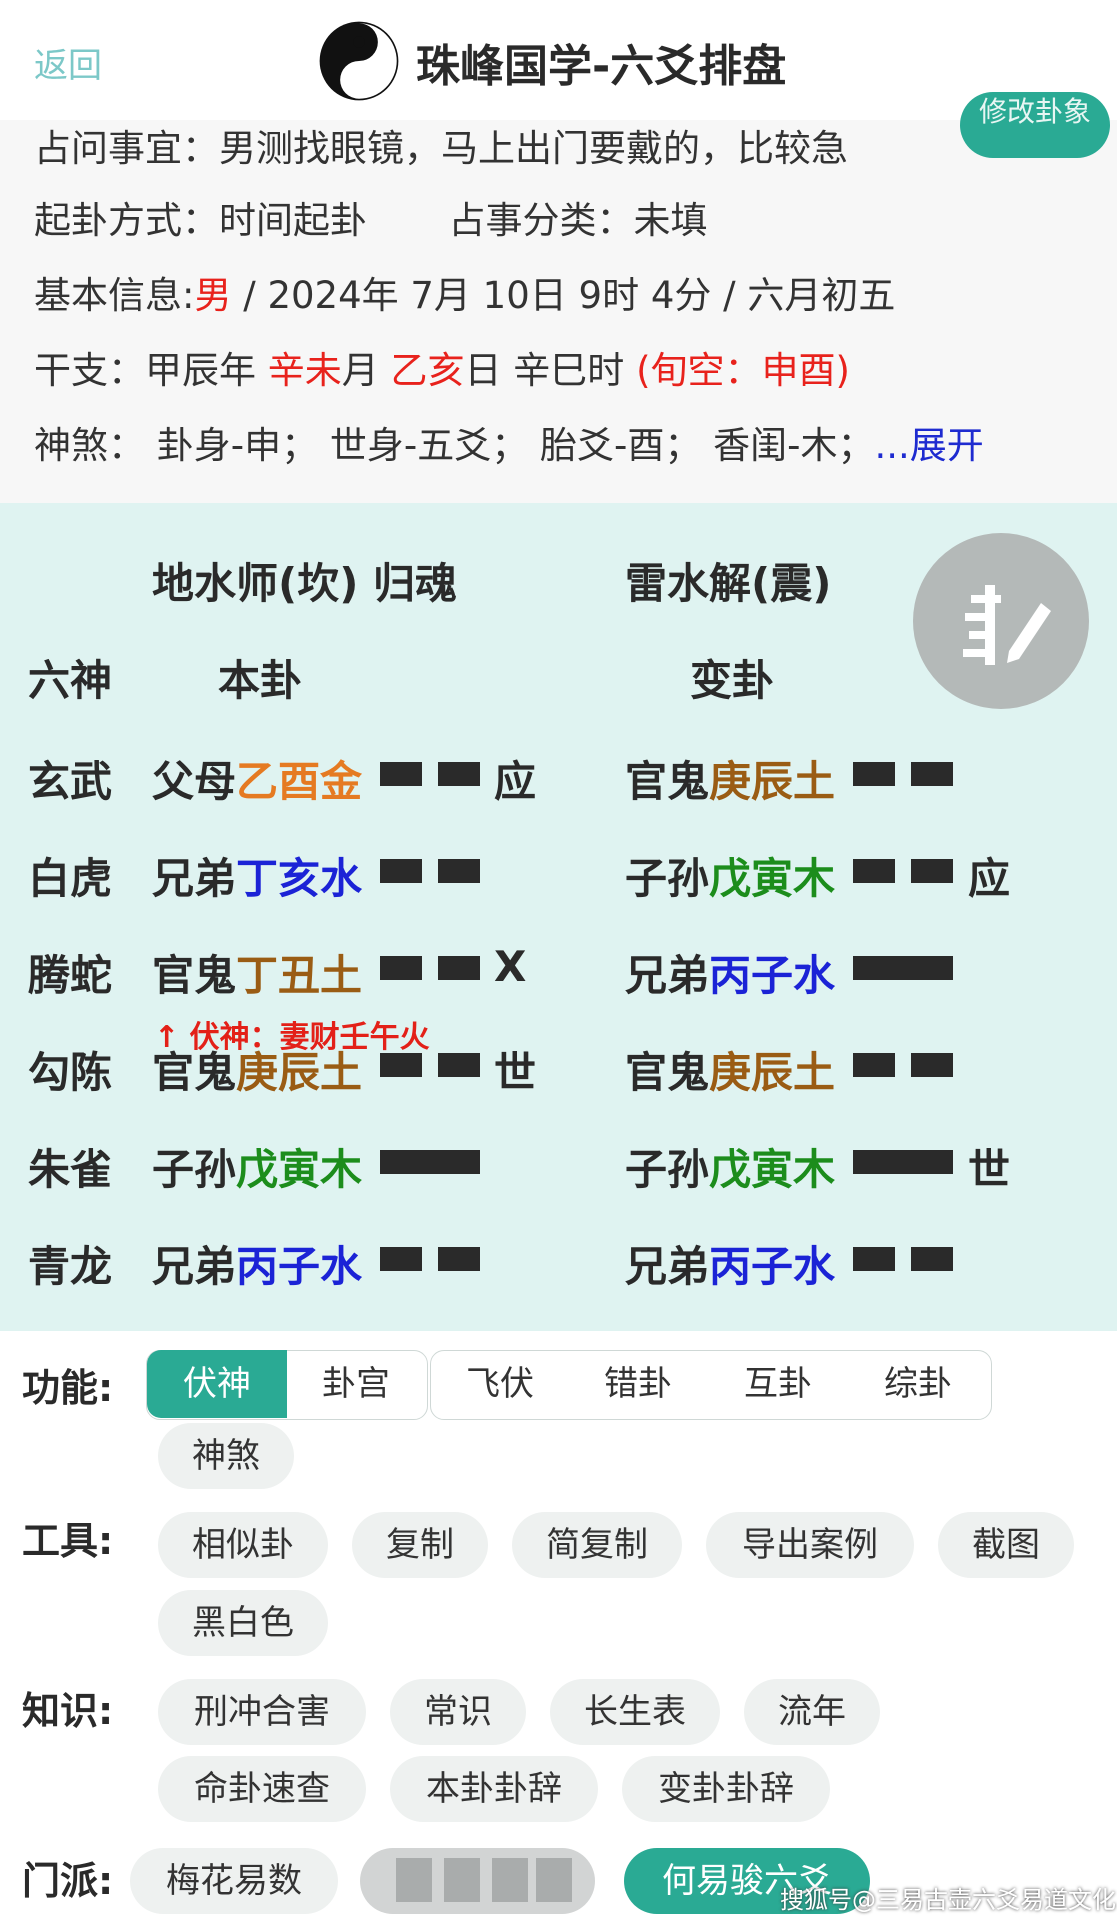  What do you see at coordinates (299, 1266) in the screenshot?
I see `main-line-ganzhi: 丙子水` at bounding box center [299, 1266].